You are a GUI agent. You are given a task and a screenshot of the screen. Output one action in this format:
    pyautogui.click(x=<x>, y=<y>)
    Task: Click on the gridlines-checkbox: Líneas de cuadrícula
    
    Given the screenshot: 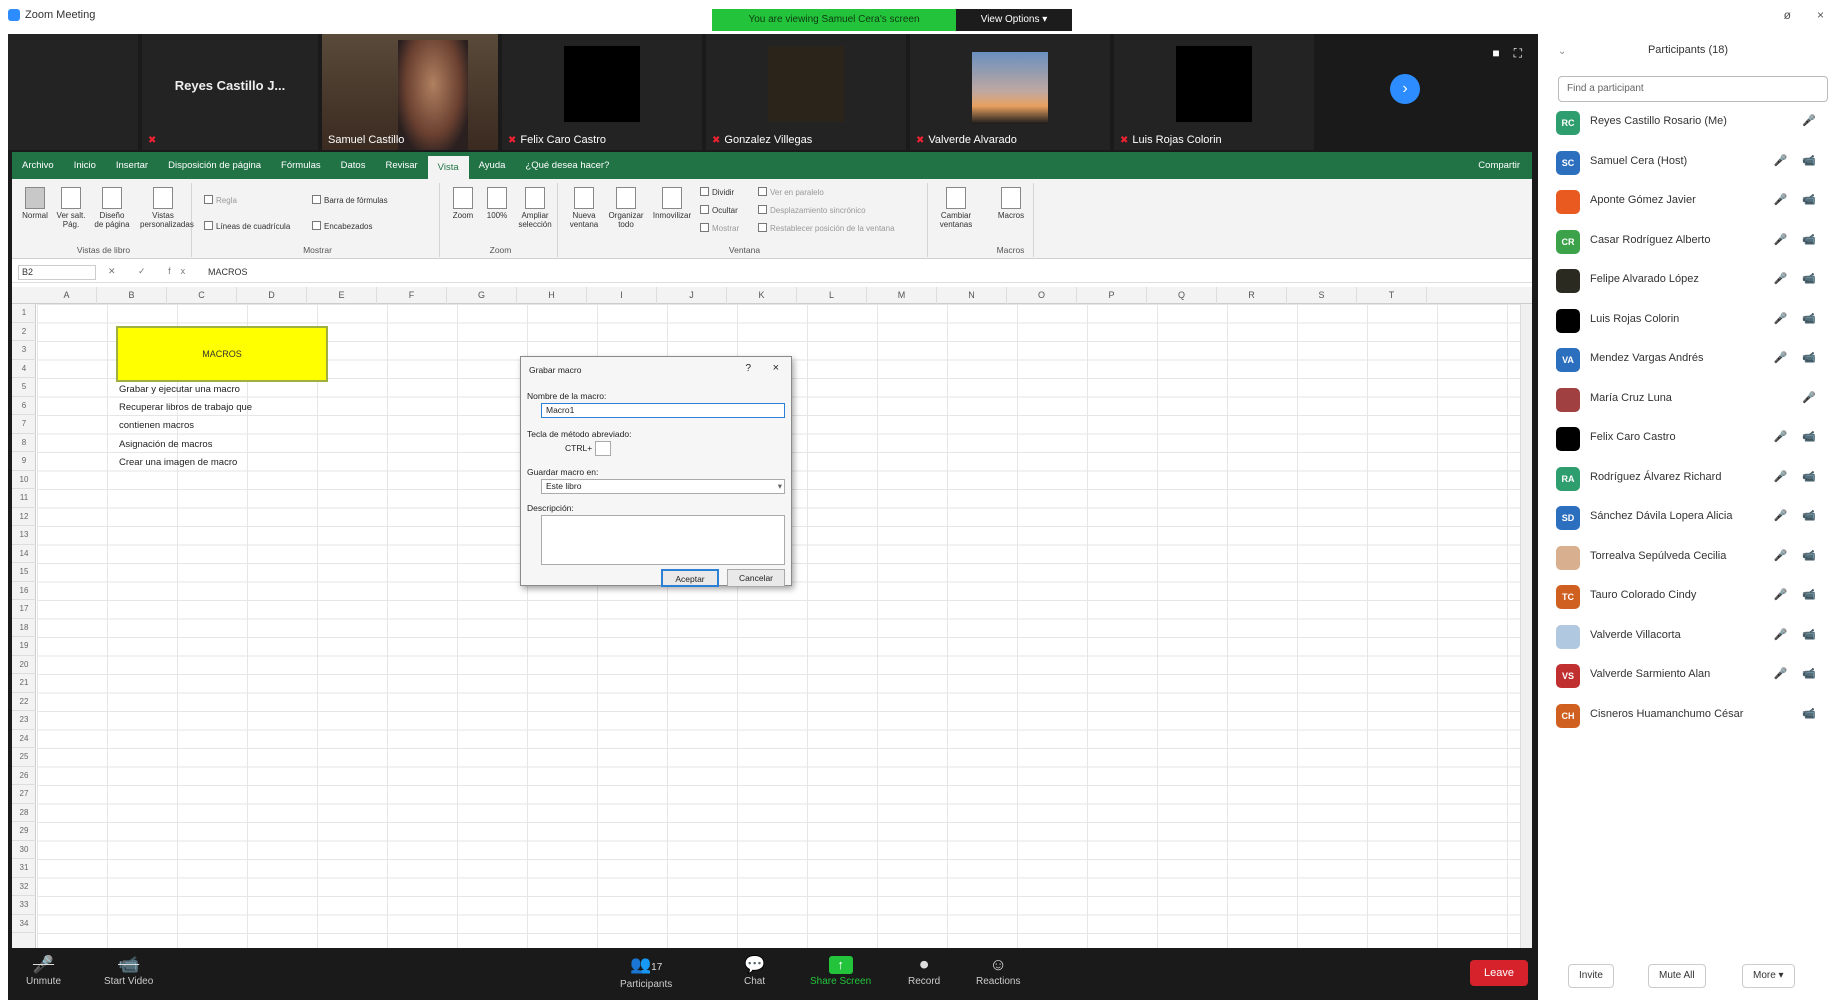 What is the action you would take?
    pyautogui.click(x=247, y=226)
    